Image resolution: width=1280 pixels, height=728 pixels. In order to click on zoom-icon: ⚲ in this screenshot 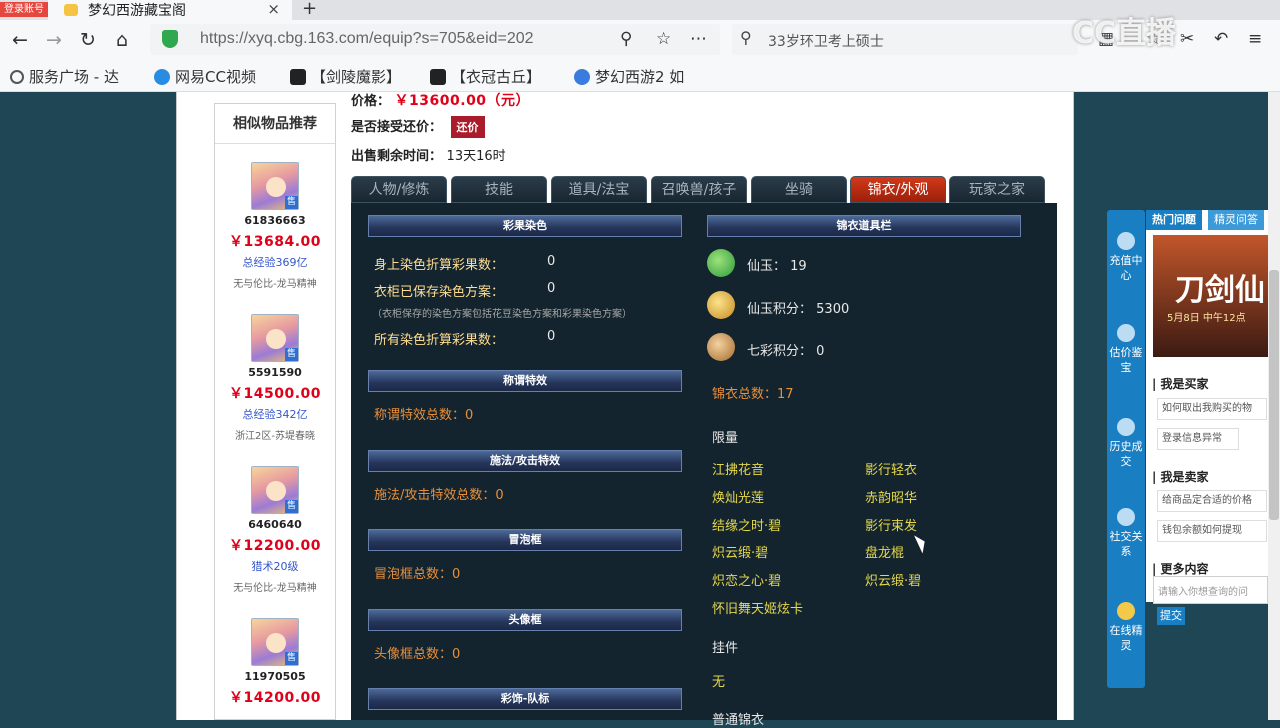, I will do `click(626, 39)`.